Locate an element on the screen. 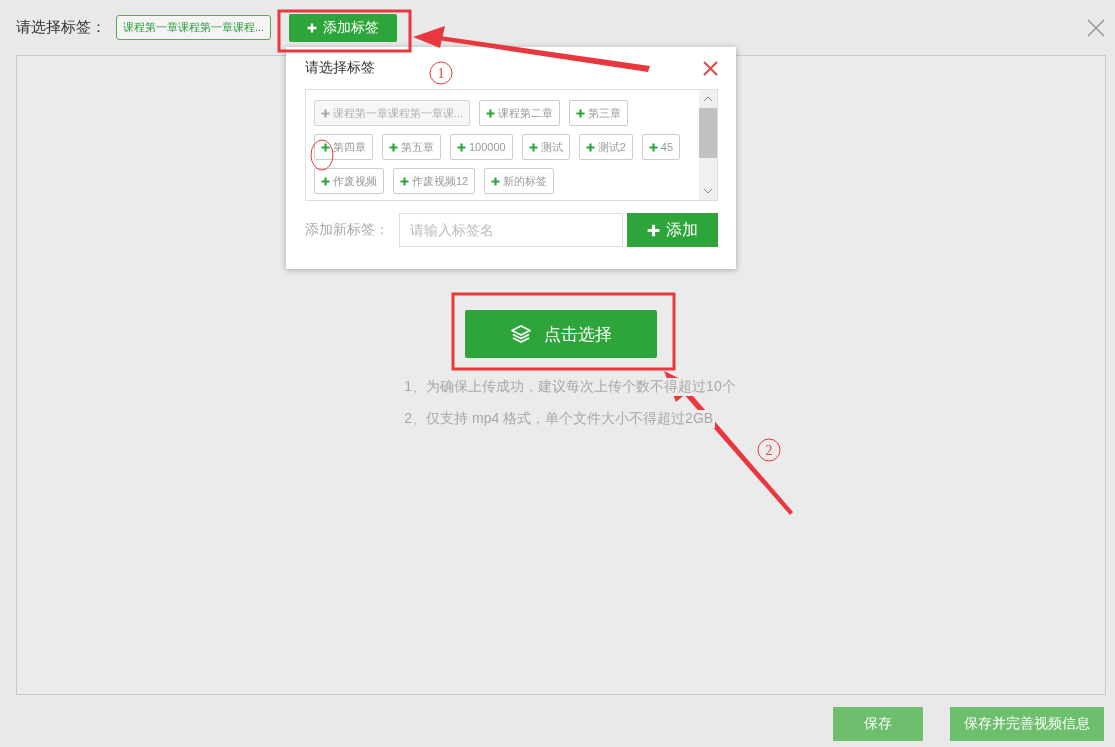 Image resolution: width=1115 pixels, height=747 pixels. scrollbar is located at coordinates (708, 145).